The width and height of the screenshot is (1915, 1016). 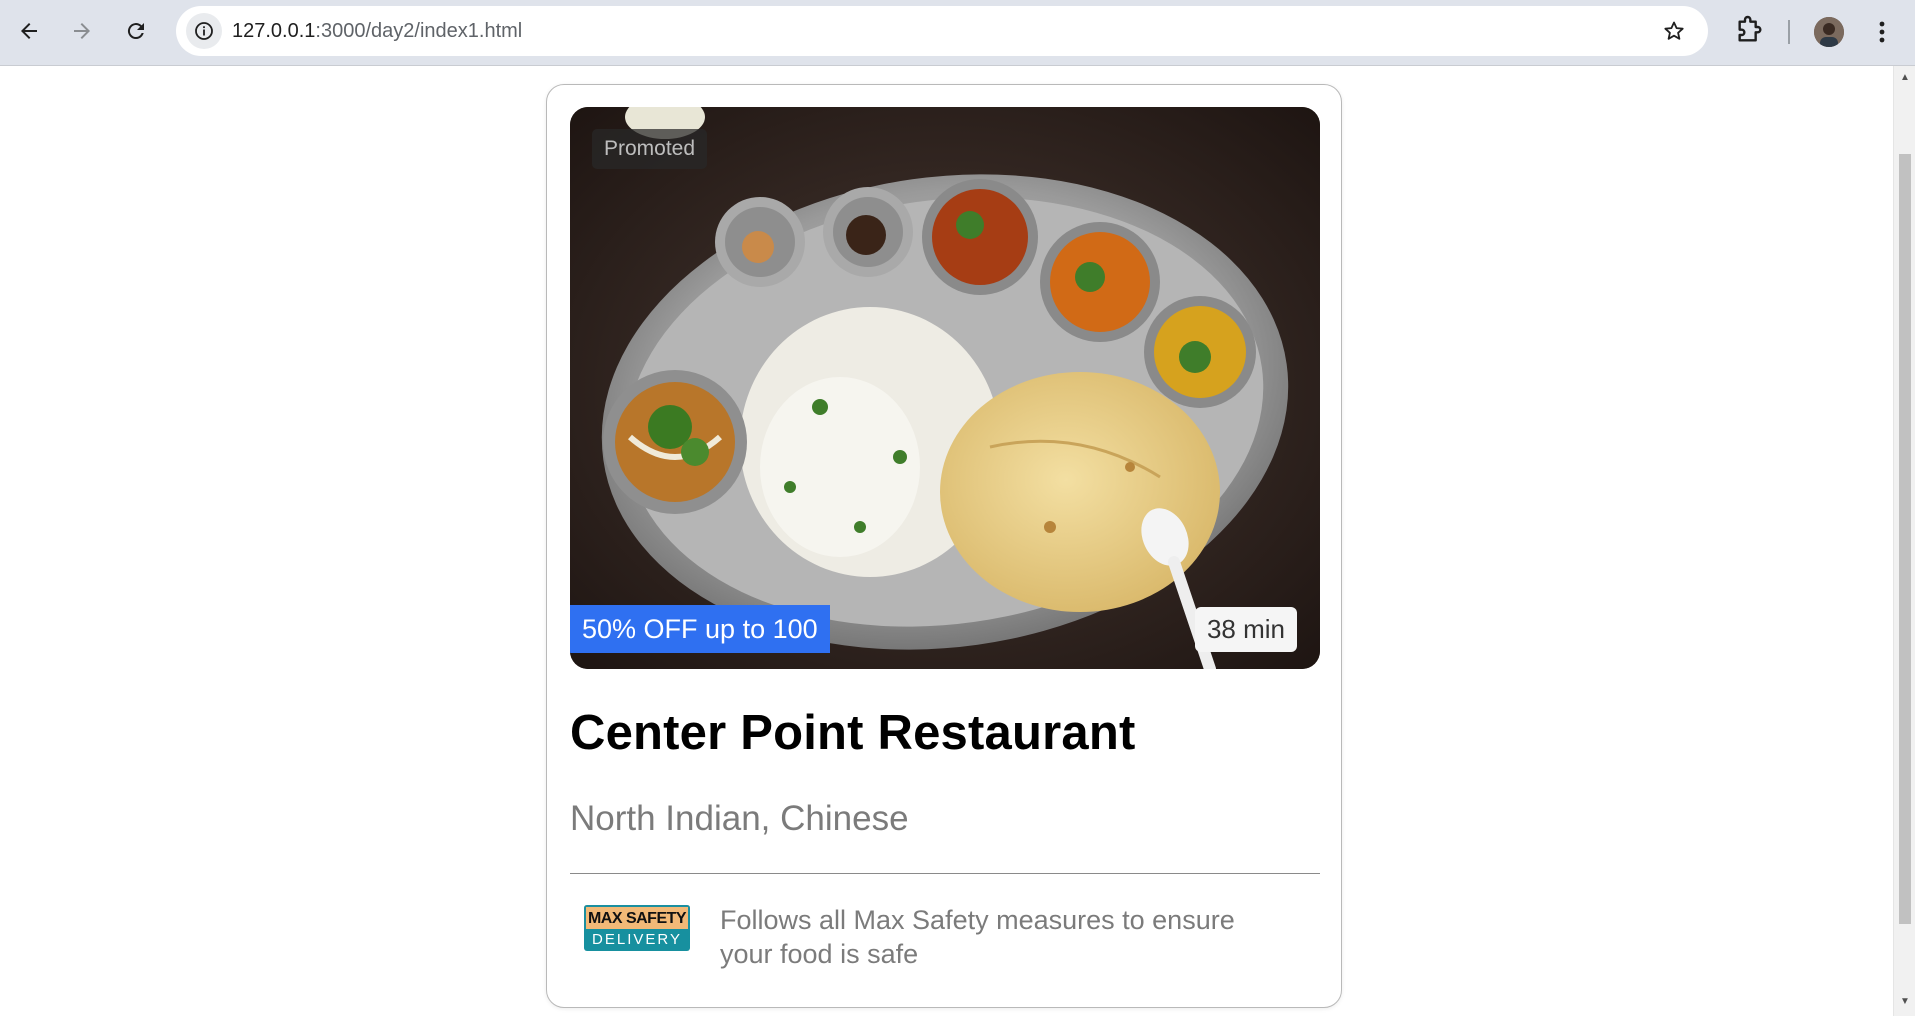 I want to click on safety-logo-top-text: MAX SAFETY, so click(x=637, y=917).